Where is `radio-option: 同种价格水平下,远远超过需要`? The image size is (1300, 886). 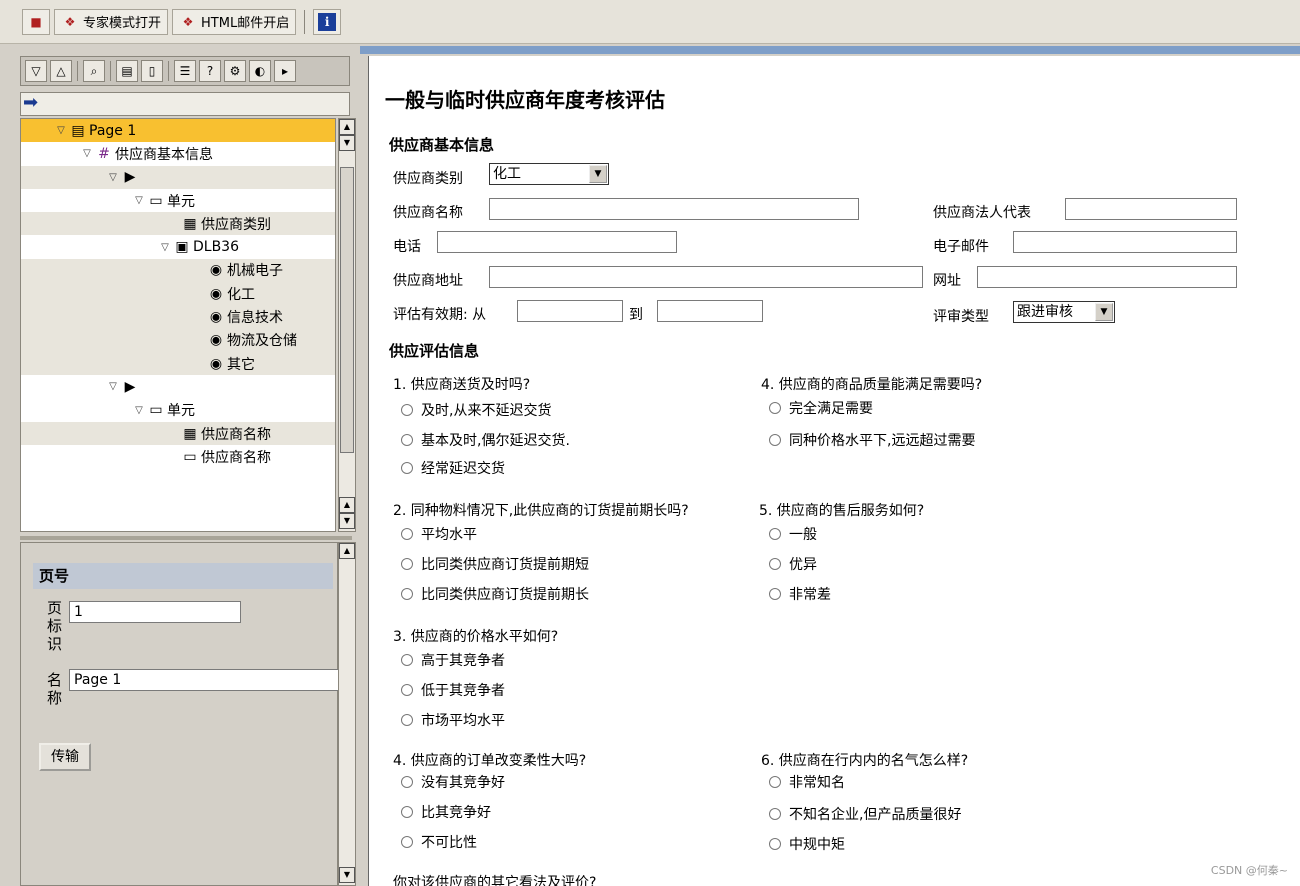
radio-option: 同种价格水平下,远远超过需要 is located at coordinates (872, 440).